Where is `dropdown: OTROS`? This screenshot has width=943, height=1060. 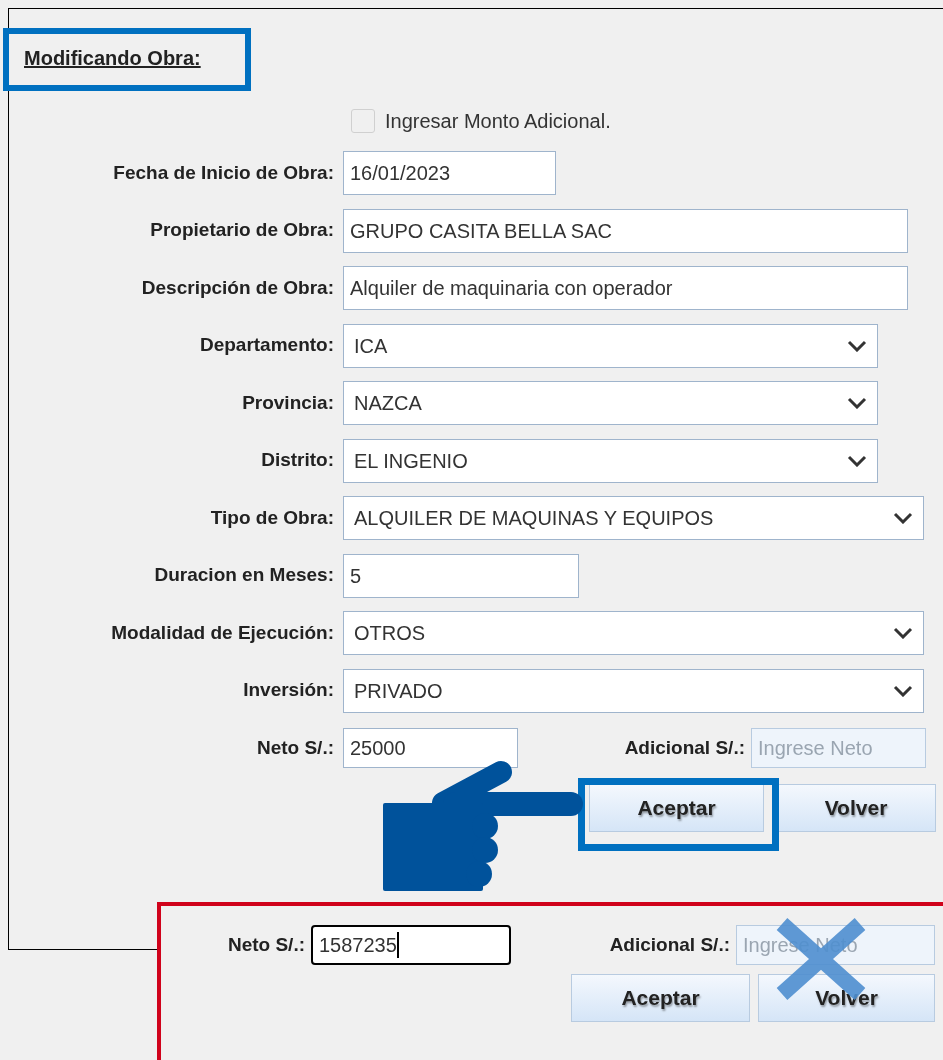 dropdown: OTROS is located at coordinates (633, 633).